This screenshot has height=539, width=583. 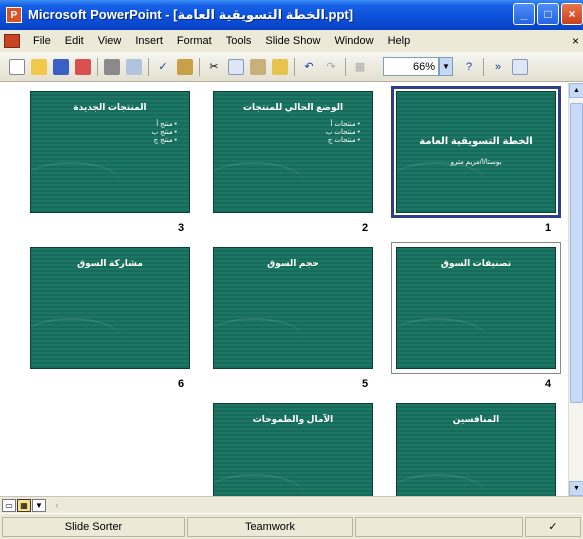 I want to click on bullet-item: منتج ج, so click(x=164, y=140).